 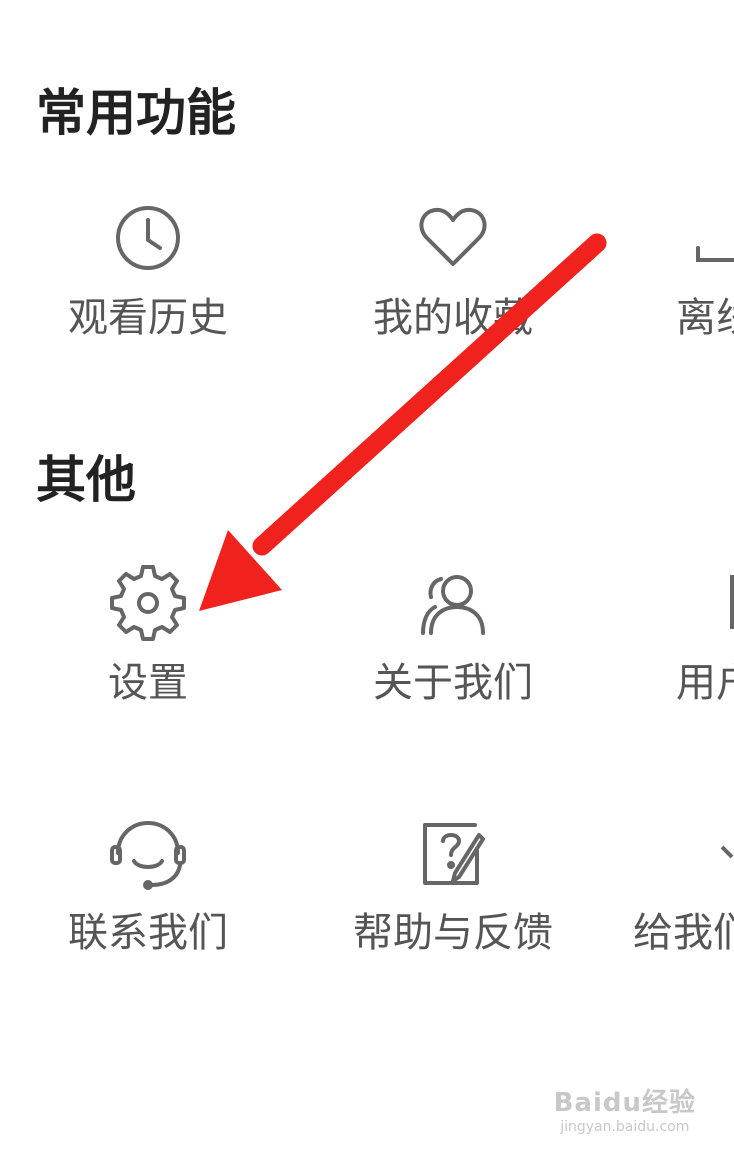 What do you see at coordinates (725, 603) in the screenshot?
I see `document-icon` at bounding box center [725, 603].